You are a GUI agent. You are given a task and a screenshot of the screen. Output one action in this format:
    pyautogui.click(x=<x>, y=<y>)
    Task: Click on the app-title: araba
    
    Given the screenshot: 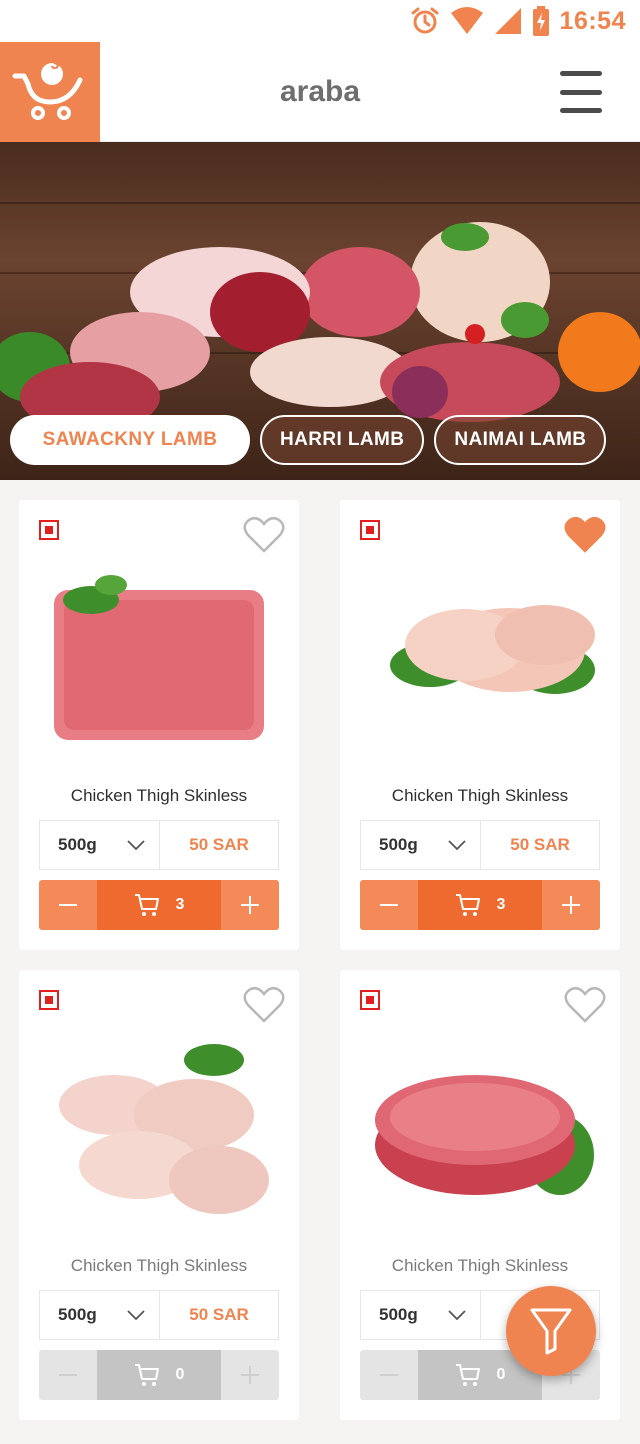 What is the action you would take?
    pyautogui.click(x=320, y=91)
    